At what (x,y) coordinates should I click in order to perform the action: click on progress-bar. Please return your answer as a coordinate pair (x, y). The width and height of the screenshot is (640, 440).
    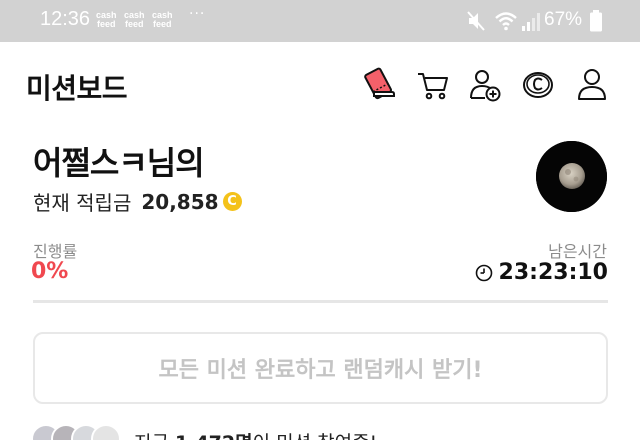
    Looking at the image, I should click on (320, 301).